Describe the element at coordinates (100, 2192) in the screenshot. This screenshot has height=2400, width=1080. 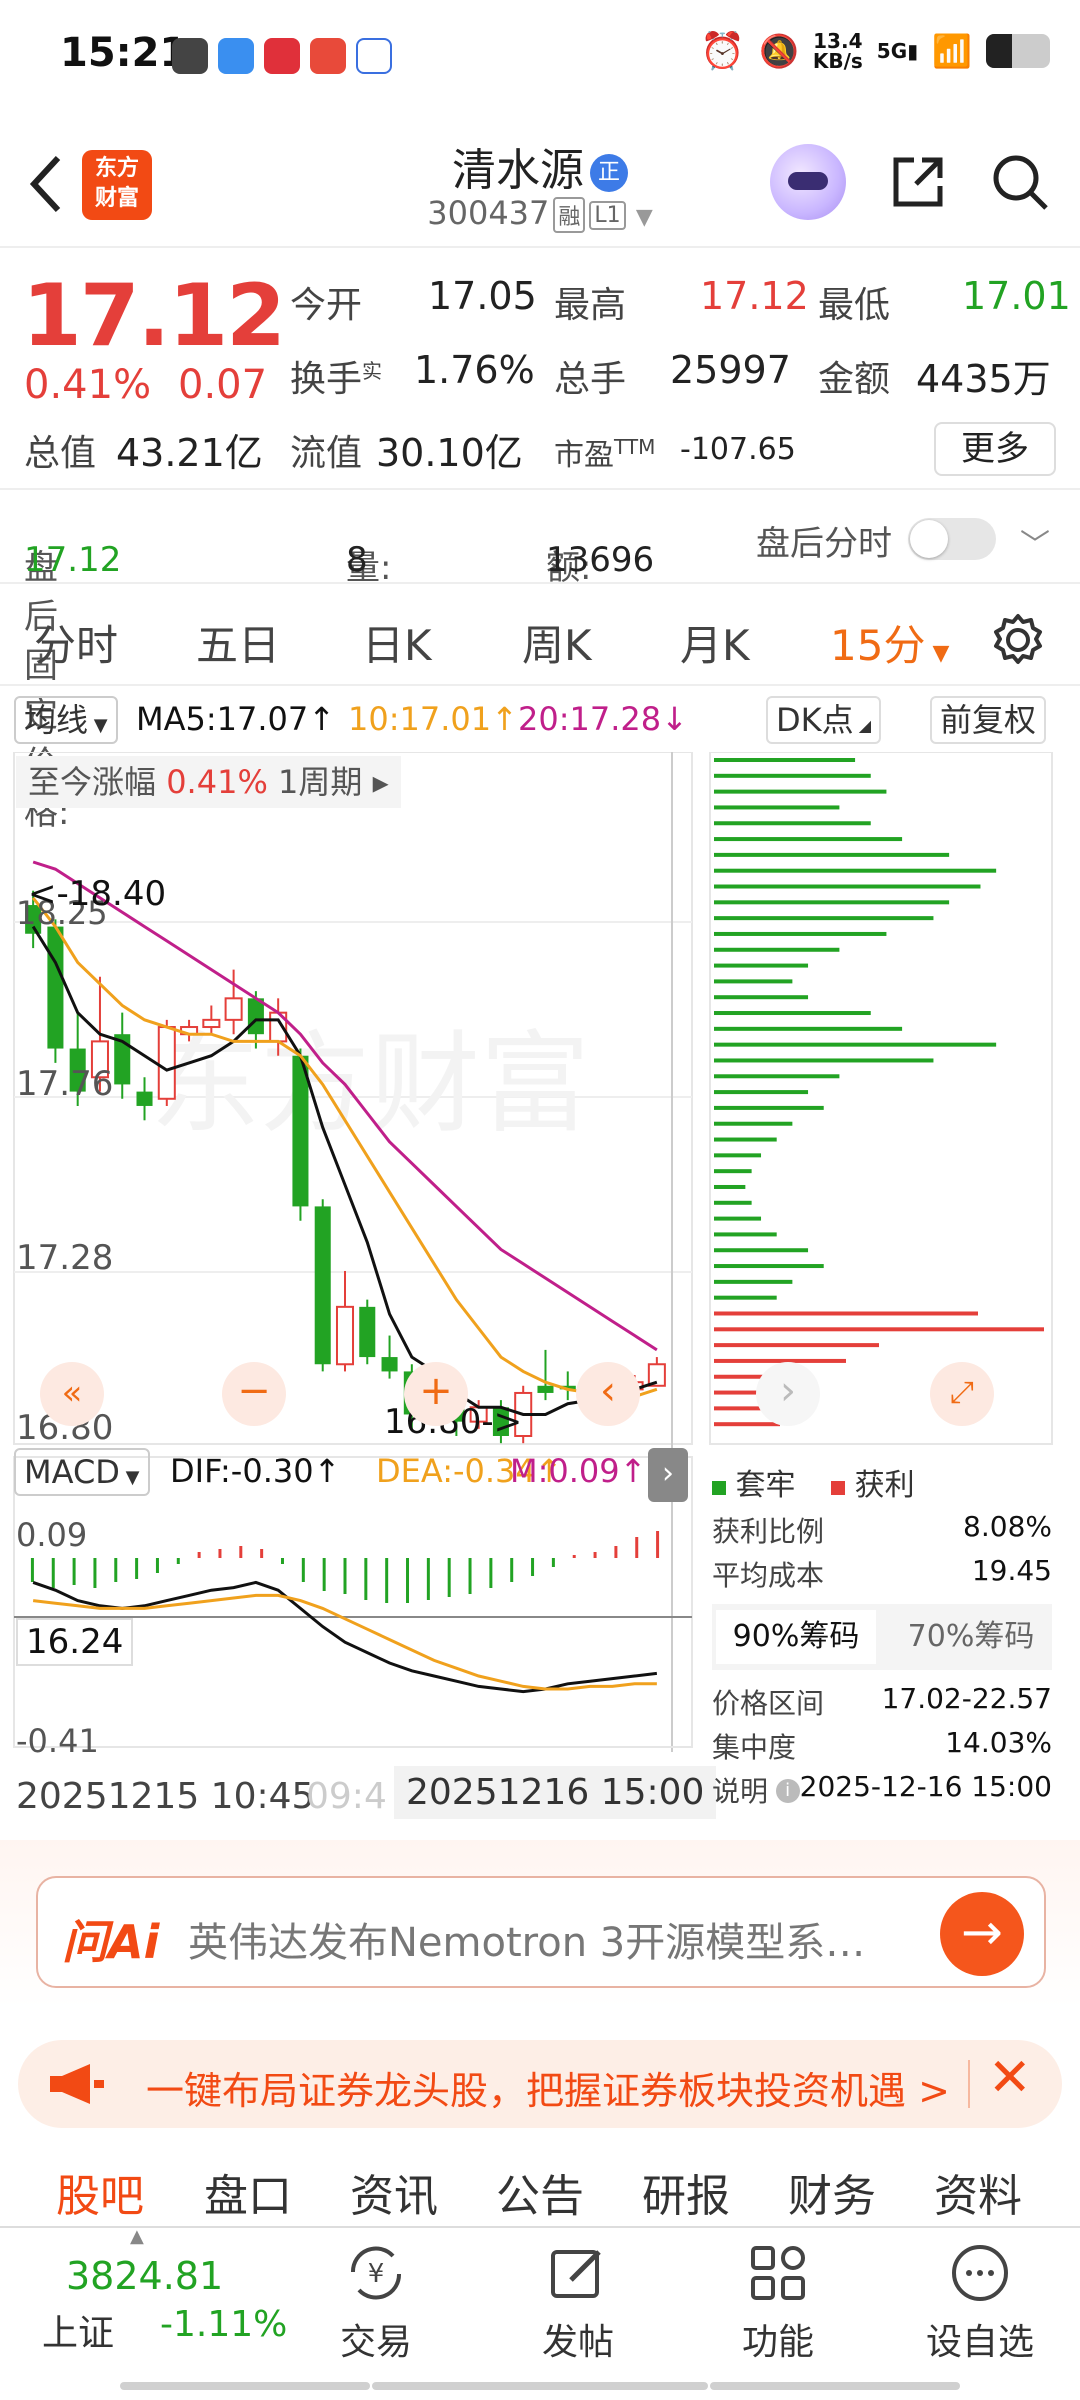
I see `tab-forum: 股吧` at that location.